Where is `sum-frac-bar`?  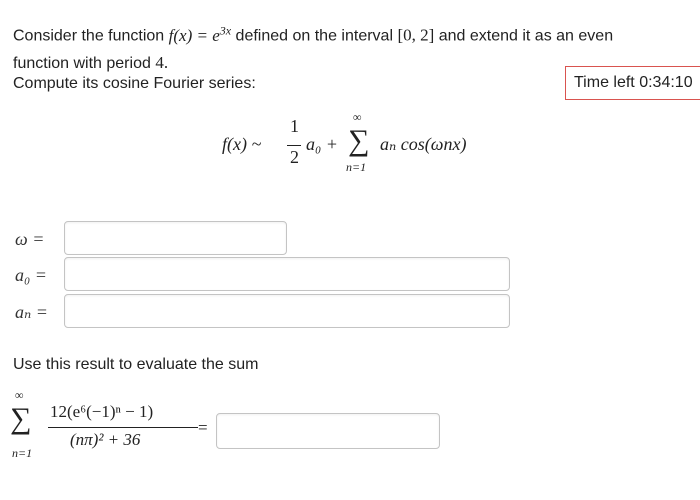 sum-frac-bar is located at coordinates (123, 427).